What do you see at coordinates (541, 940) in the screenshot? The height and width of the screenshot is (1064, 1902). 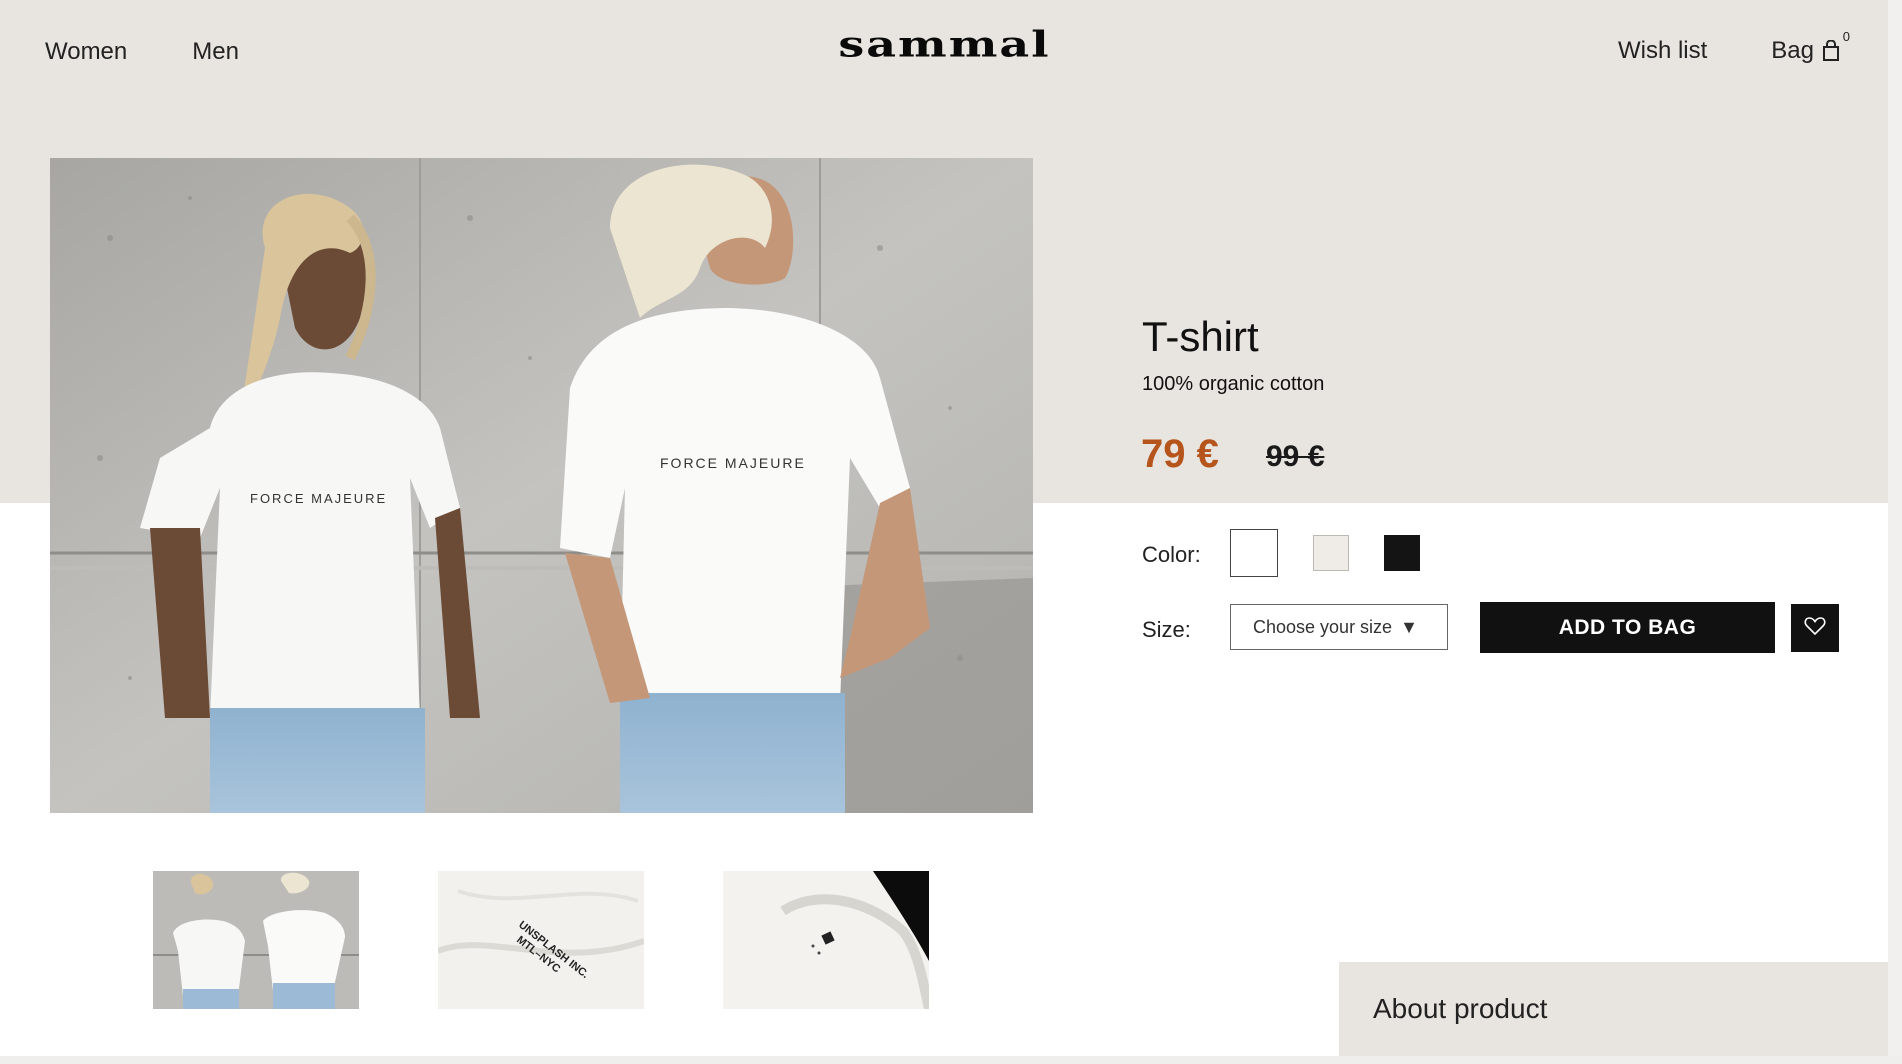 I see `thumbnail-label-closeup: UNSPLASH INC. MTL–NYC` at bounding box center [541, 940].